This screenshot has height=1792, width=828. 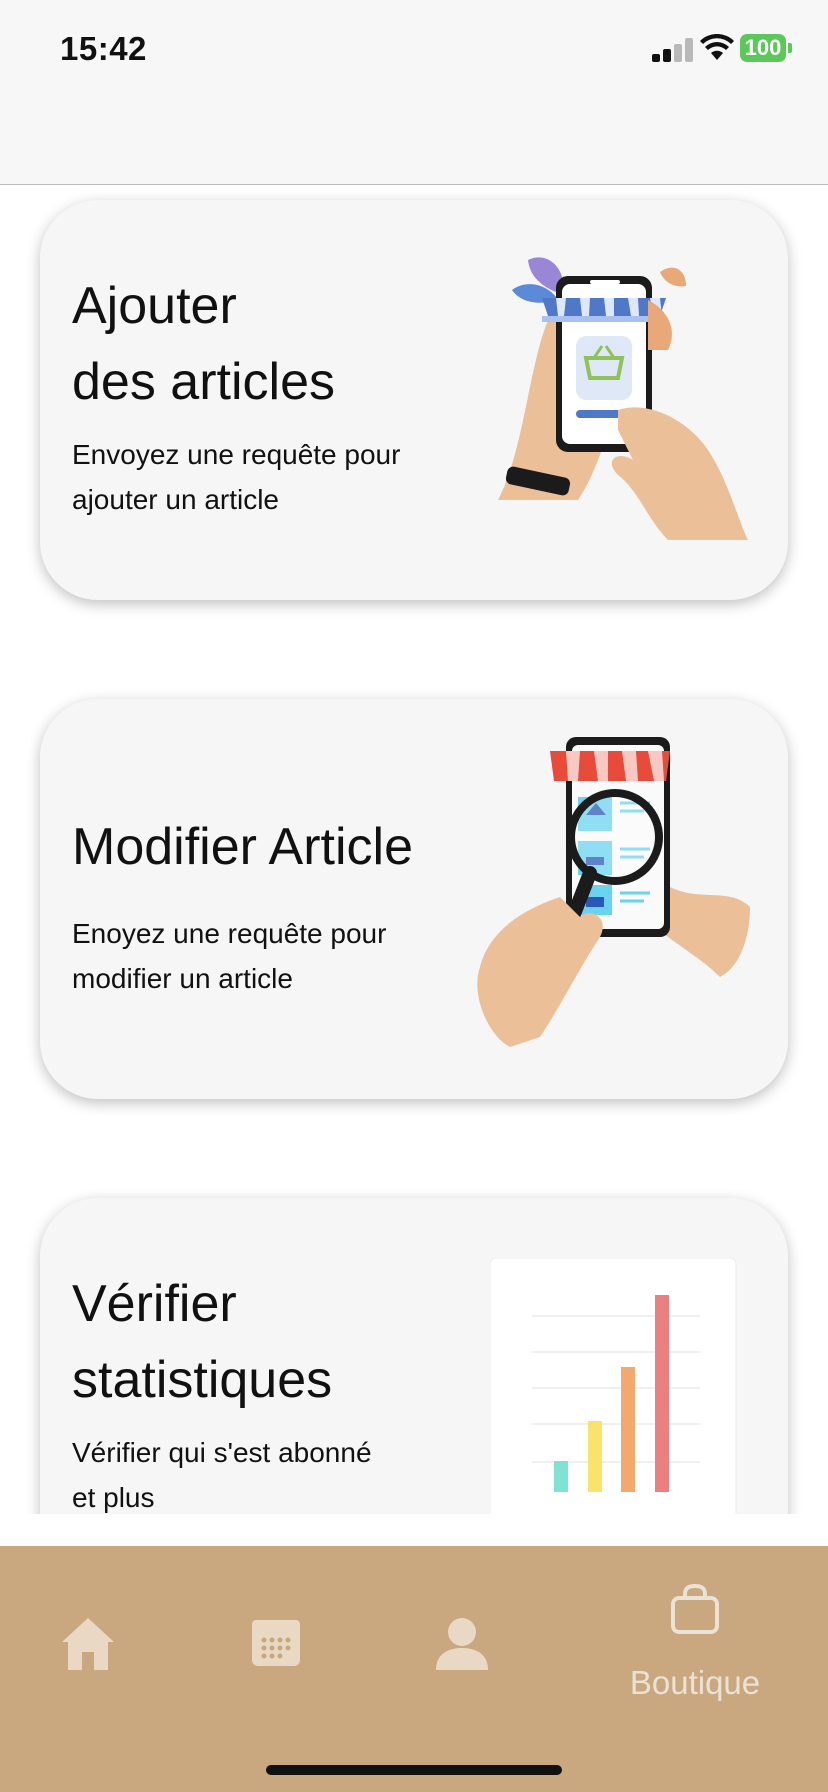 What do you see at coordinates (202, 1380) in the screenshot?
I see `check-stats-title-line2: statistiques` at bounding box center [202, 1380].